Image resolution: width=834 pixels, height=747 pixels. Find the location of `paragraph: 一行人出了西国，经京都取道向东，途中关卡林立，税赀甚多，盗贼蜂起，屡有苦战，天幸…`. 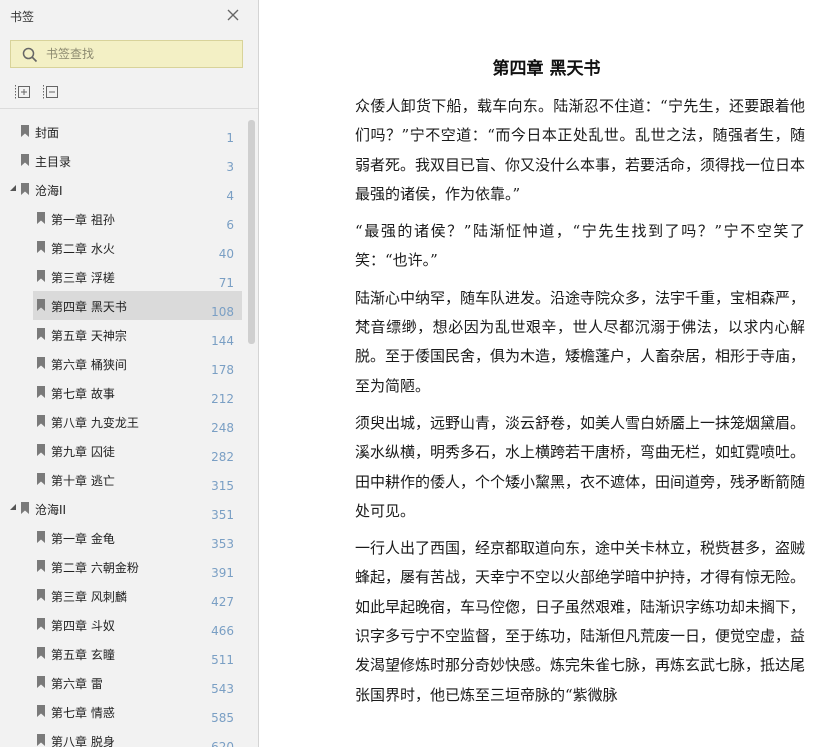

paragraph: 一行人出了西国，经京都取道向东，途中关卡林立，税赀甚多，盗贼蜂起，屡有苦战，天幸… is located at coordinates (580, 621).